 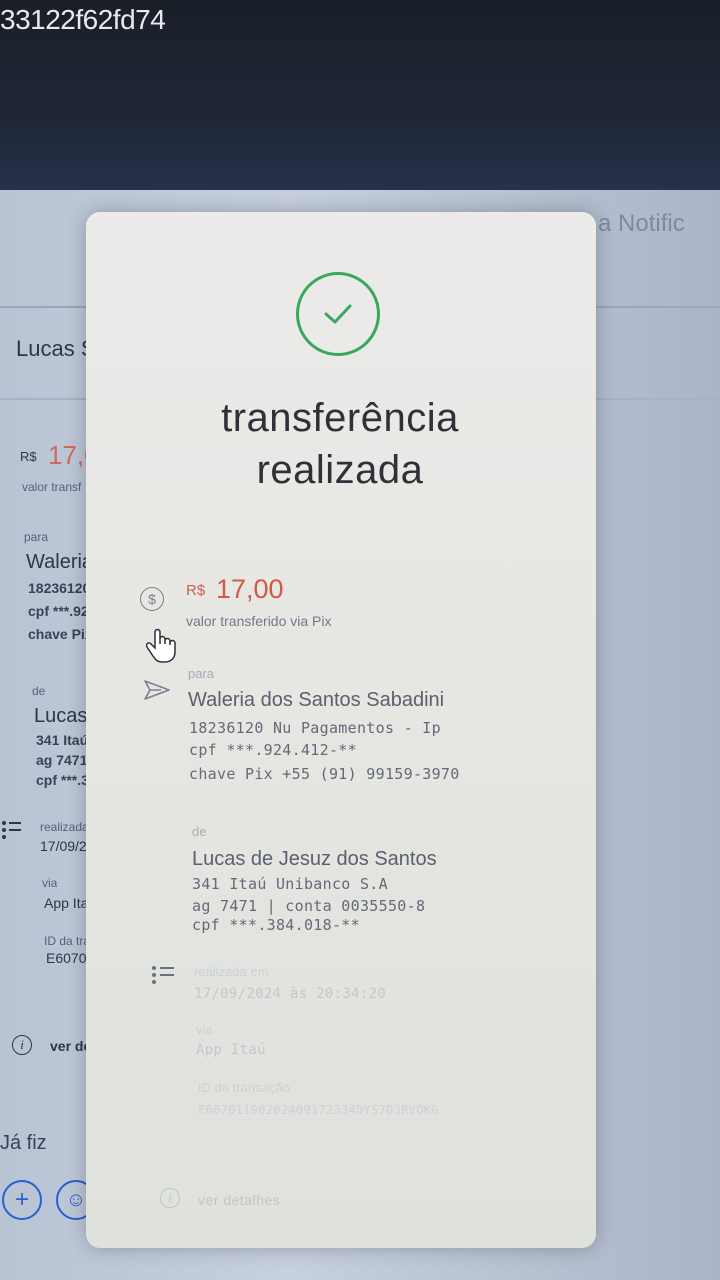 I want to click on to-bank: 18236120 Nu Pagamentos - Ip, so click(x=315, y=728).